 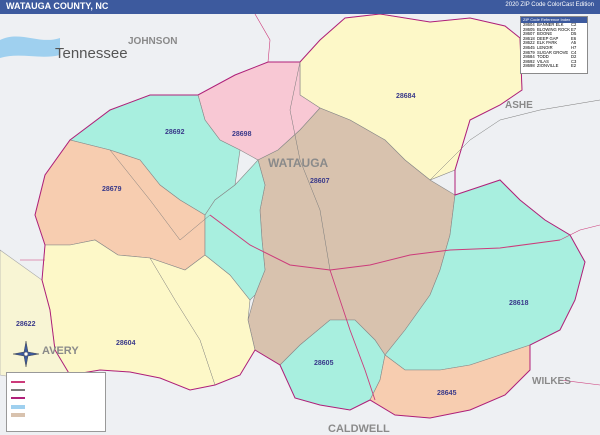 What do you see at coordinates (519, 303) in the screenshot?
I see `zip-label-28618: 28618` at bounding box center [519, 303].